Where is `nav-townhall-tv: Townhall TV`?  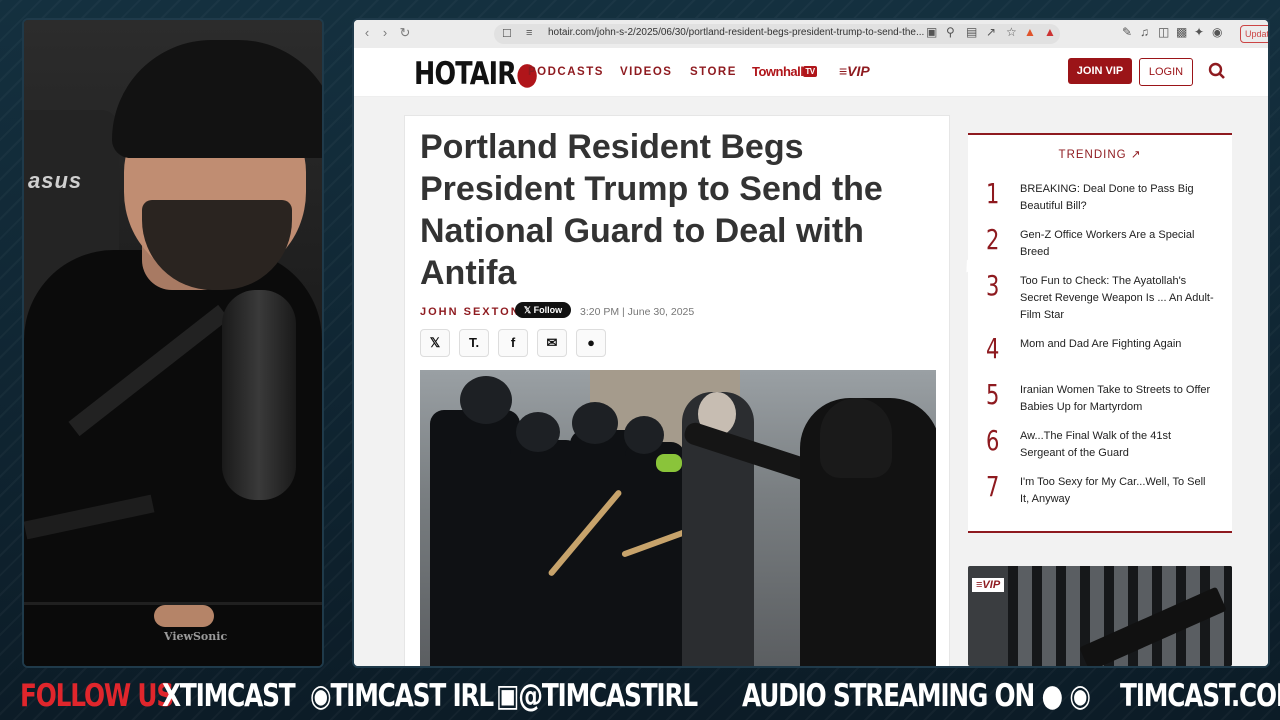
nav-townhall-tv: Townhall TV is located at coordinates (784, 71).